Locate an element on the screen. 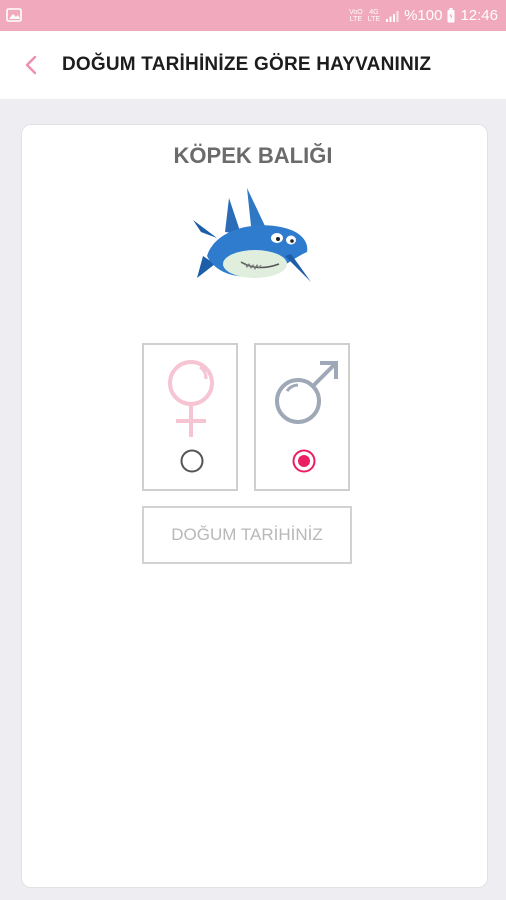 Image resolution: width=506 pixels, height=900 pixels. network-indicator: VoO LTE is located at coordinates (356, 15).